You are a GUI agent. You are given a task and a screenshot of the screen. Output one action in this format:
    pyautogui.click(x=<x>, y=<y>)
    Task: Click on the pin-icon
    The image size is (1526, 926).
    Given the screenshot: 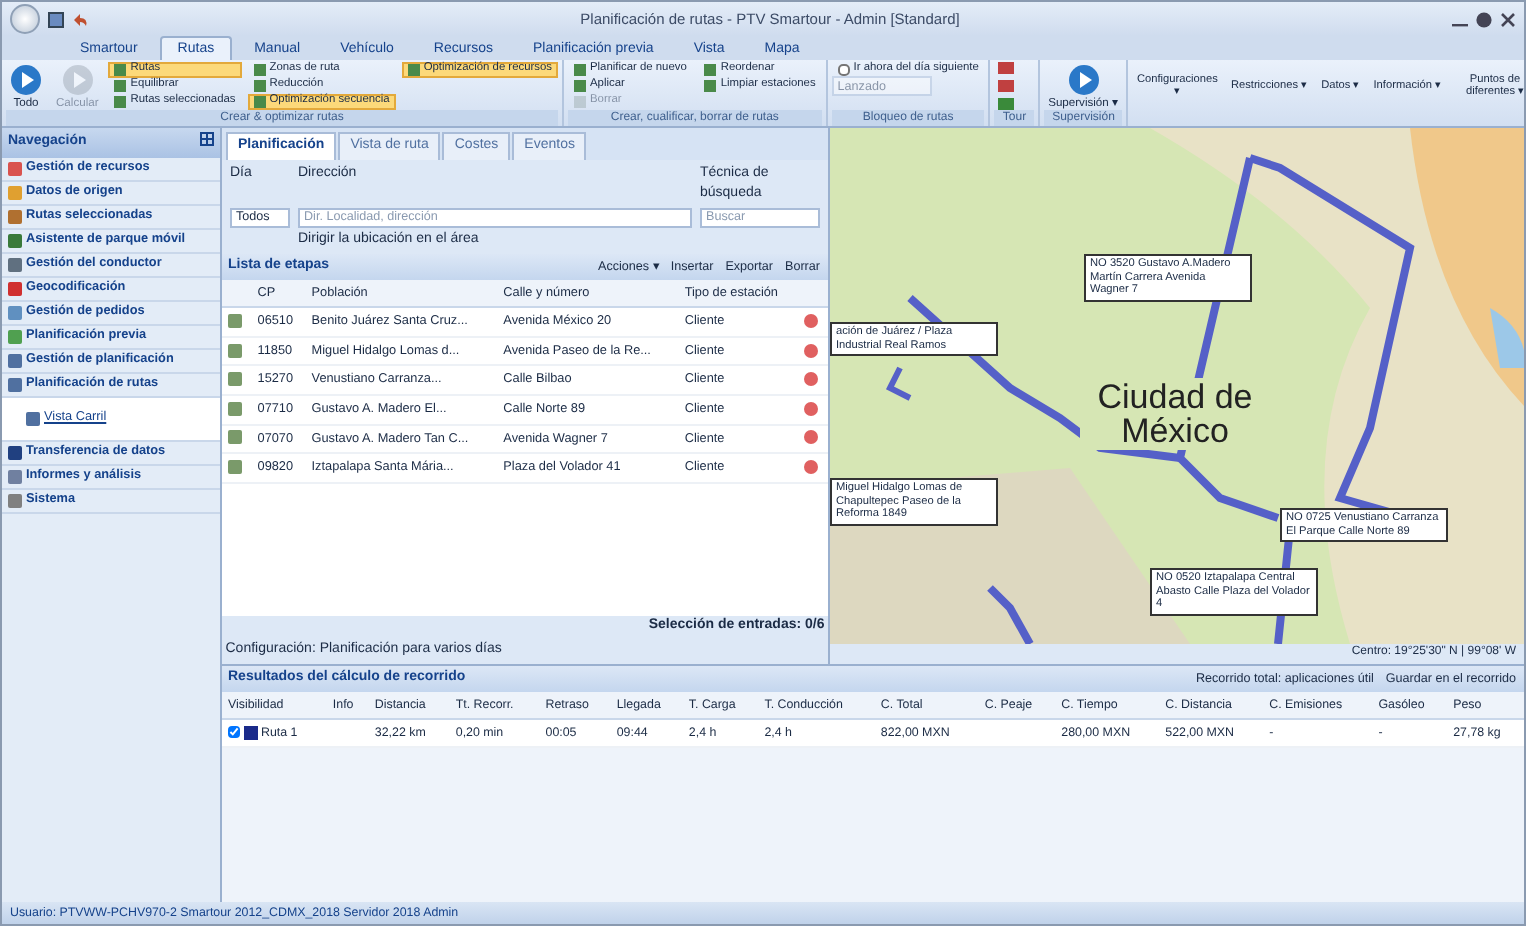 What is the action you would take?
    pyautogui.click(x=207, y=139)
    